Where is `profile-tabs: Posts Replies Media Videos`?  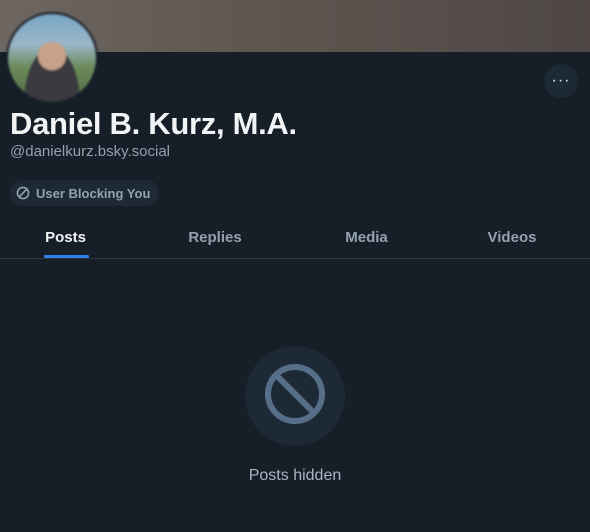 profile-tabs: Posts Replies Media Videos is located at coordinates (295, 237).